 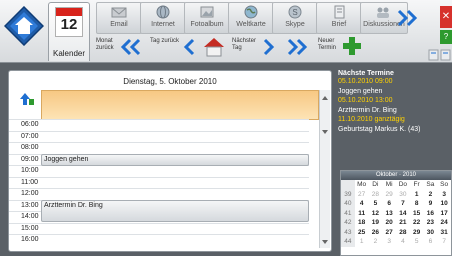 I want to click on home-button, so click(x=24, y=26).